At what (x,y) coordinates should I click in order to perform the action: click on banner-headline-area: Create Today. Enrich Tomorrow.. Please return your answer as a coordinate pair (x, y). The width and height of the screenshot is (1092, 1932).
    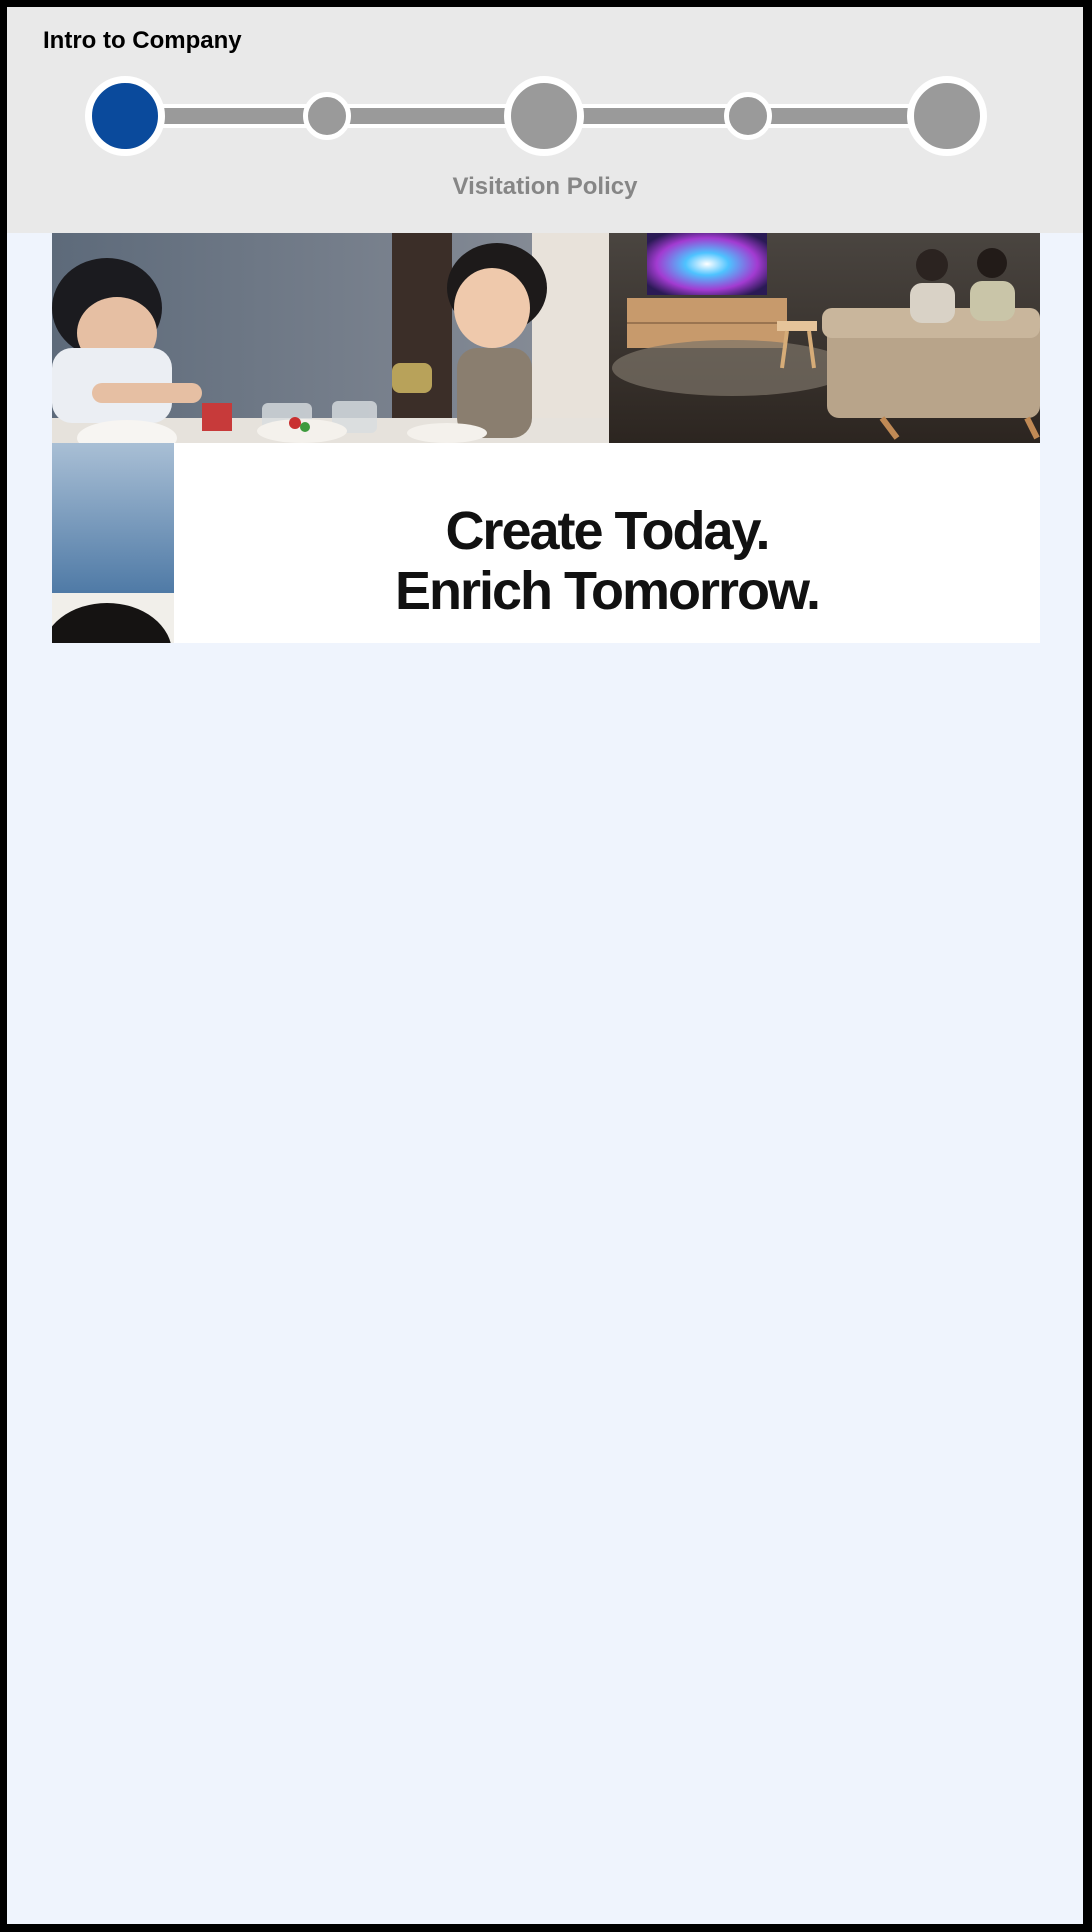
    Looking at the image, I should click on (607, 543).